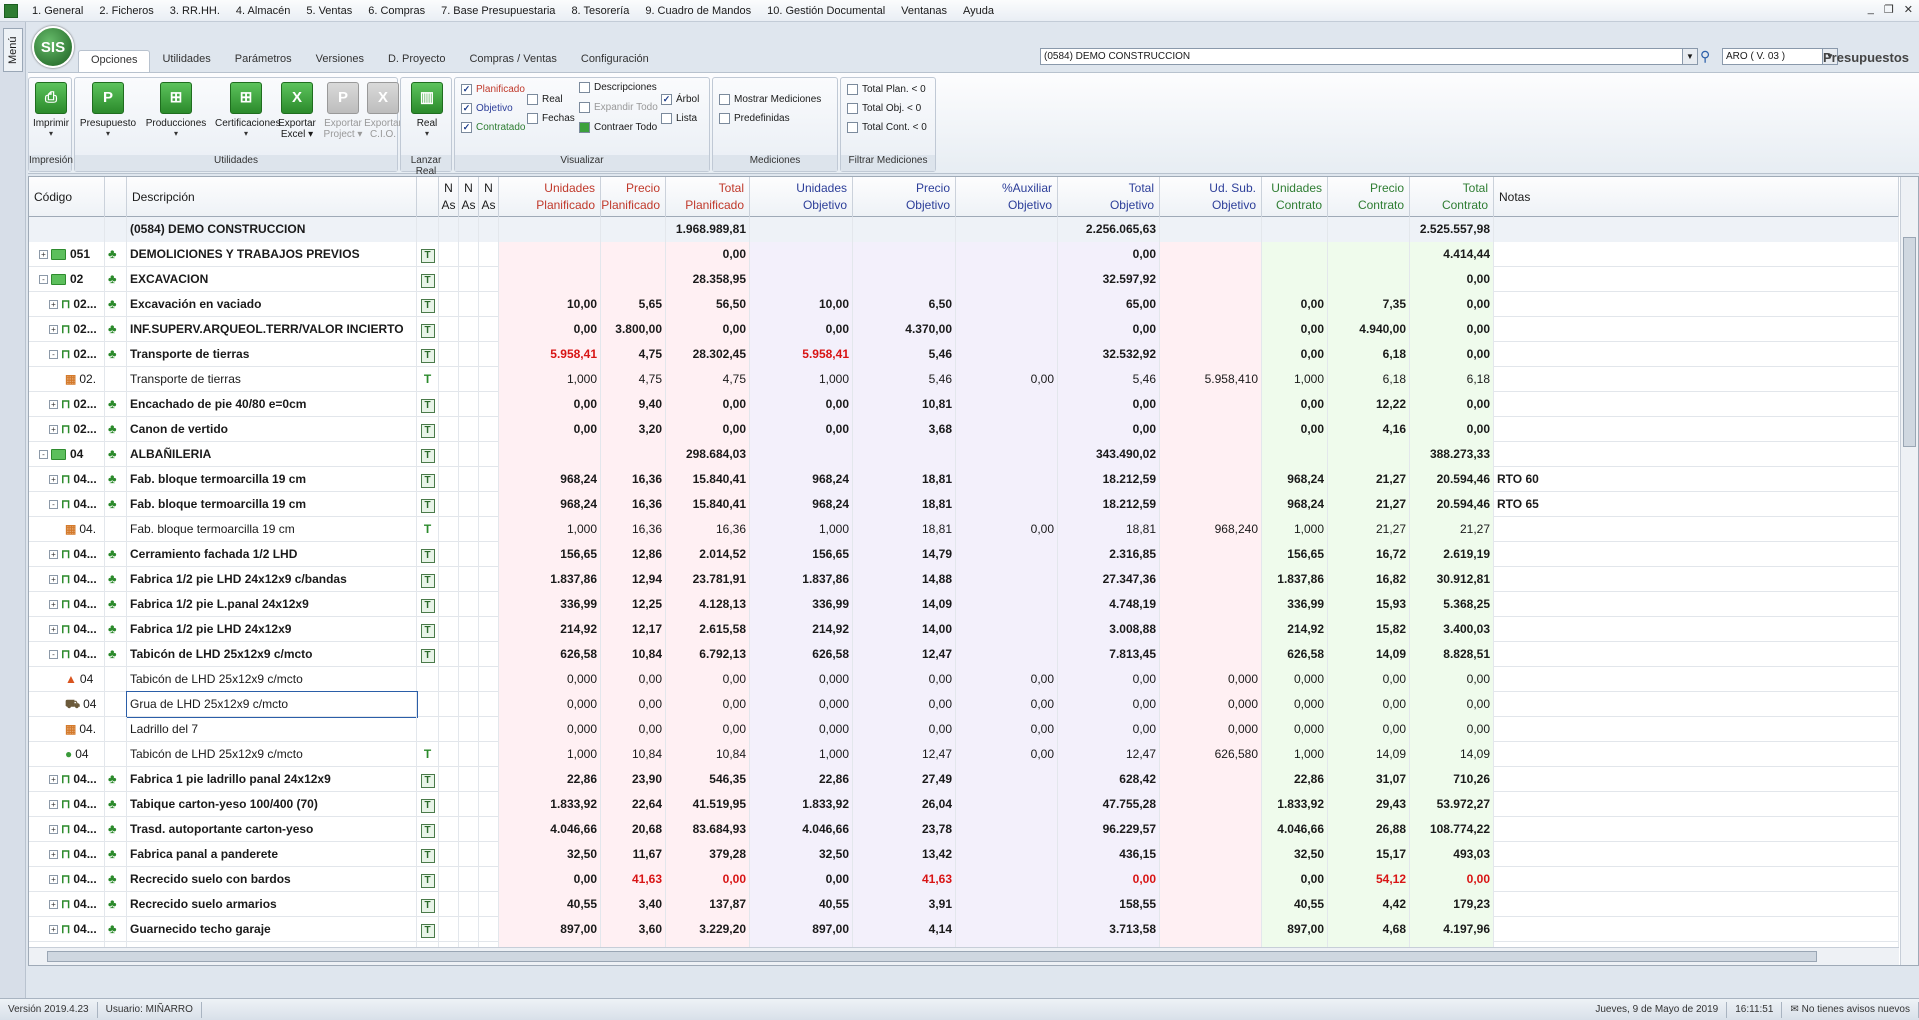  I want to click on producciones-button: ⊞ Producciones ▾, so click(176, 117).